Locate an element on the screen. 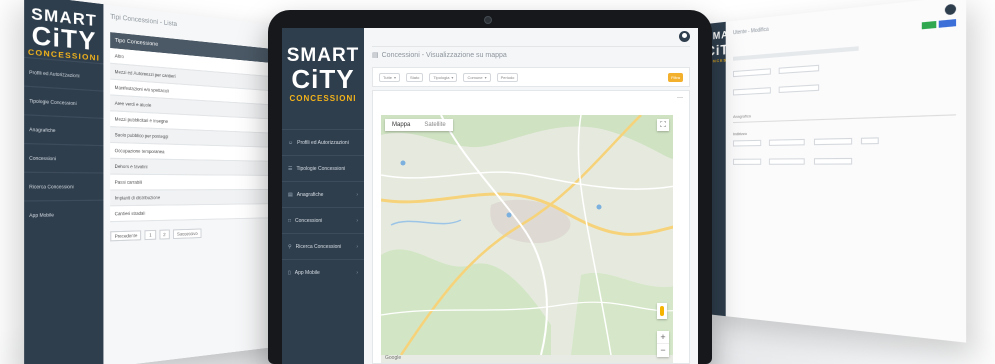 The image size is (995, 364). filter-label: Comune is located at coordinates (475, 77).